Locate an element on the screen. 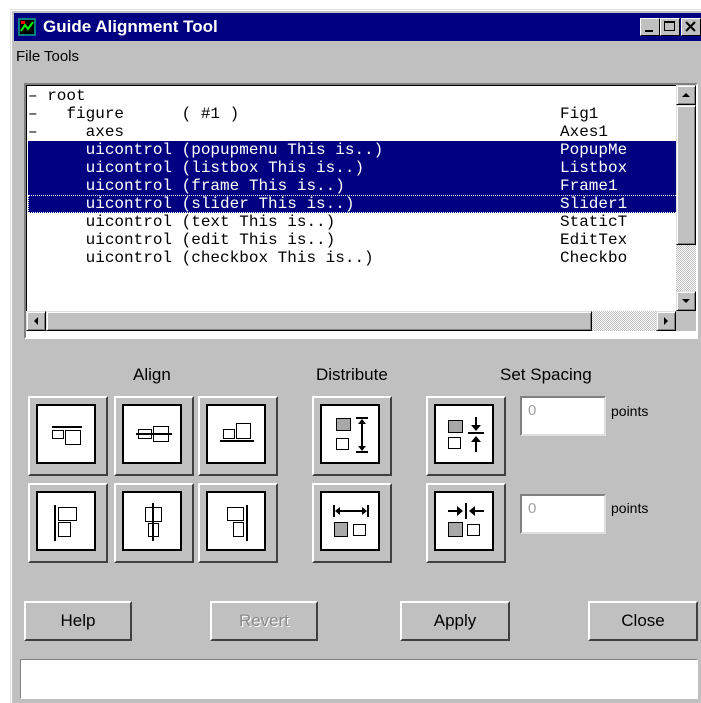  tree-row-label: uicontrol (slider This is..) is located at coordinates (191, 204).